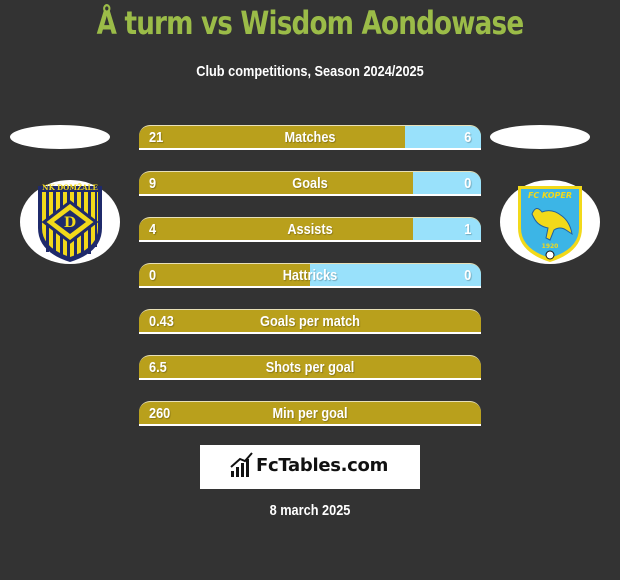 The height and width of the screenshot is (580, 620). I want to click on stat-row-goals: 9 Goals 0, so click(310, 183).